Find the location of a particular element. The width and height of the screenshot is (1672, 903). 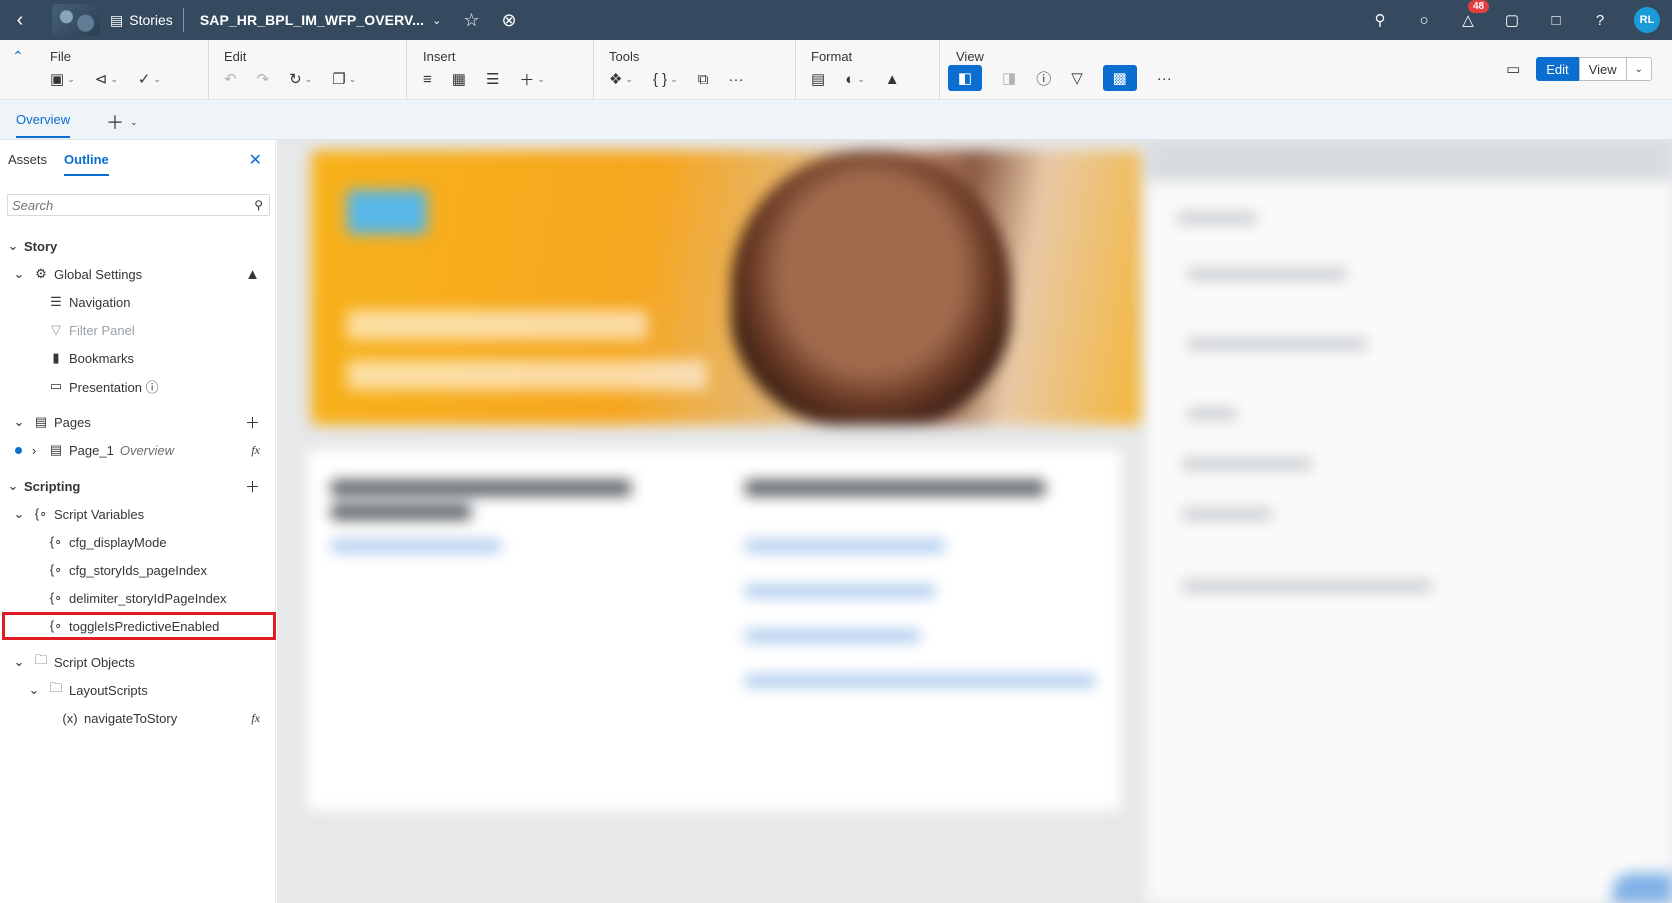

tree-item-bookmarks: ▮ Bookmarks is located at coordinates (138, 358).